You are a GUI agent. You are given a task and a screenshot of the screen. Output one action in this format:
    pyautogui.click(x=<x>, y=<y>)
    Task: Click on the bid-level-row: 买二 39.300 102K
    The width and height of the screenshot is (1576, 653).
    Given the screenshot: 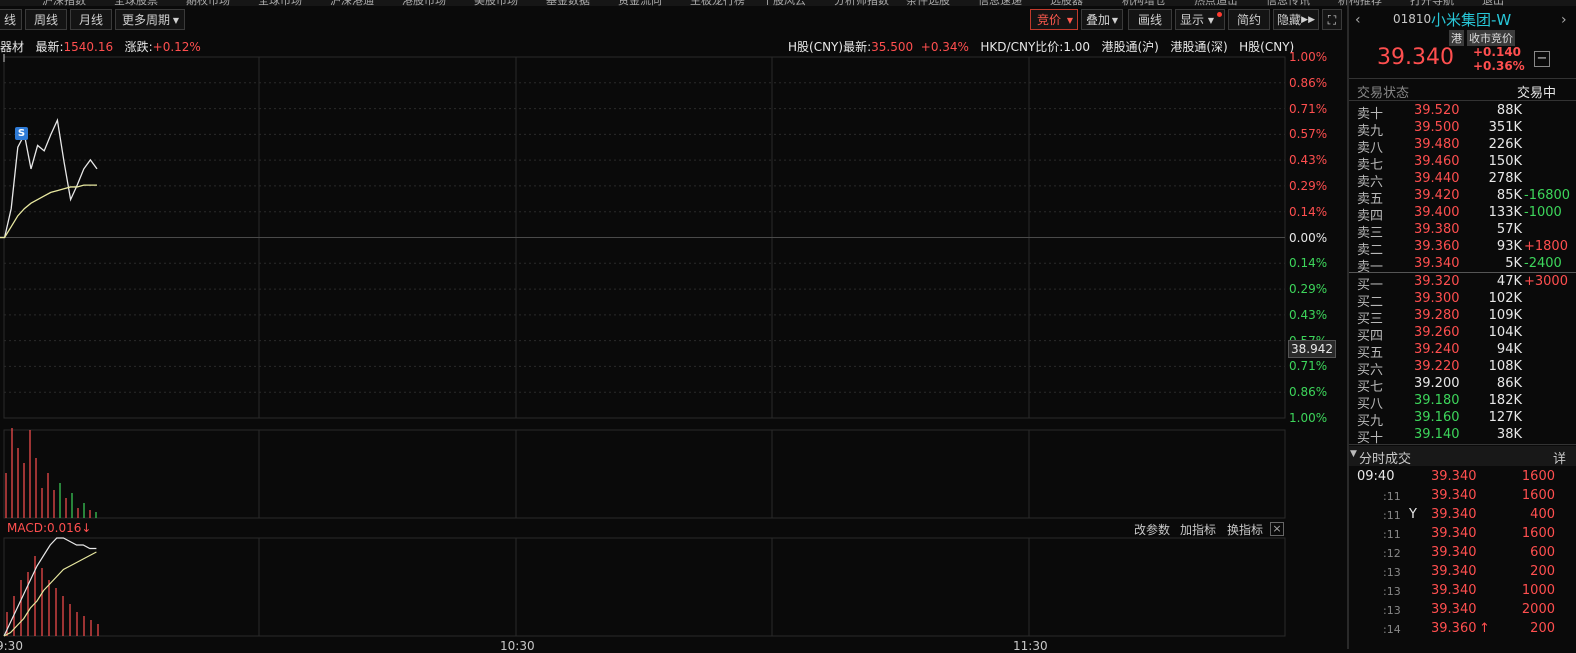 What is the action you would take?
    pyautogui.click(x=1462, y=300)
    